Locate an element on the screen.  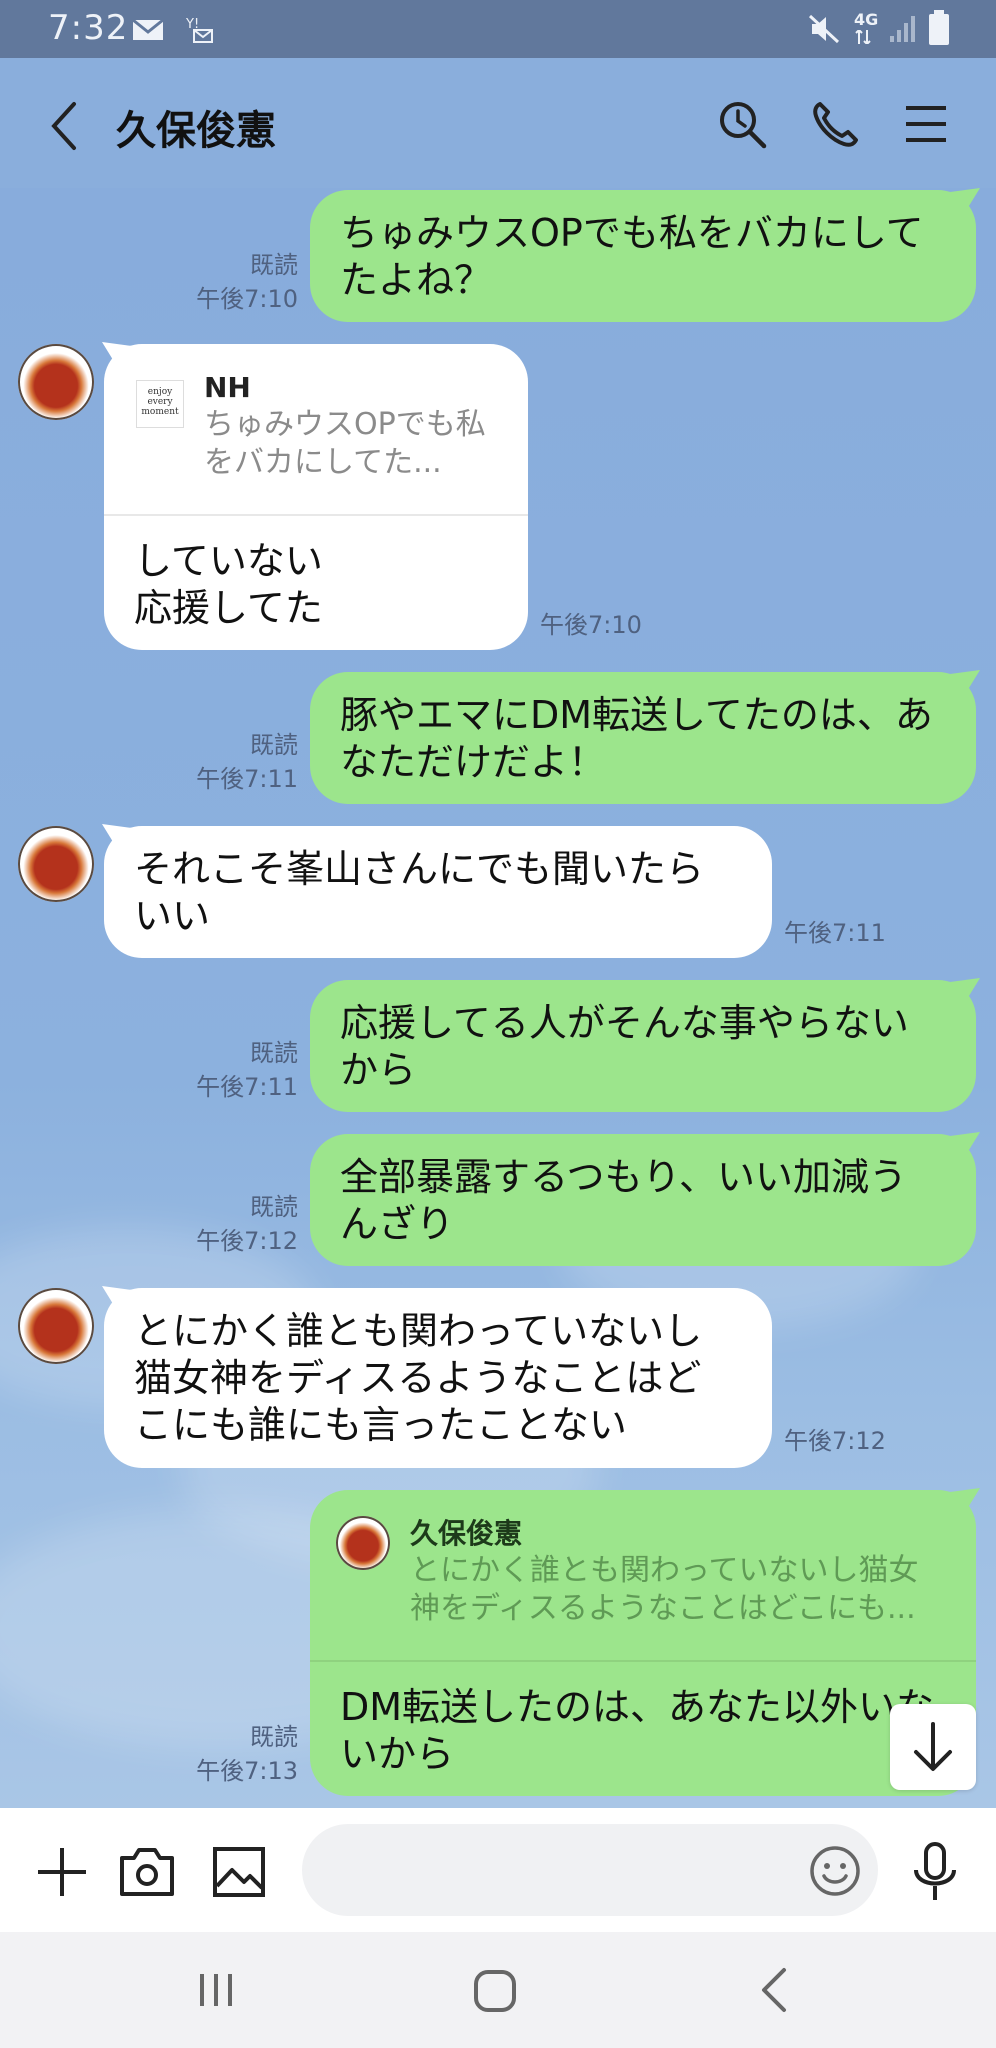
reply-name: 久保俊憲 is located at coordinates (466, 1533).